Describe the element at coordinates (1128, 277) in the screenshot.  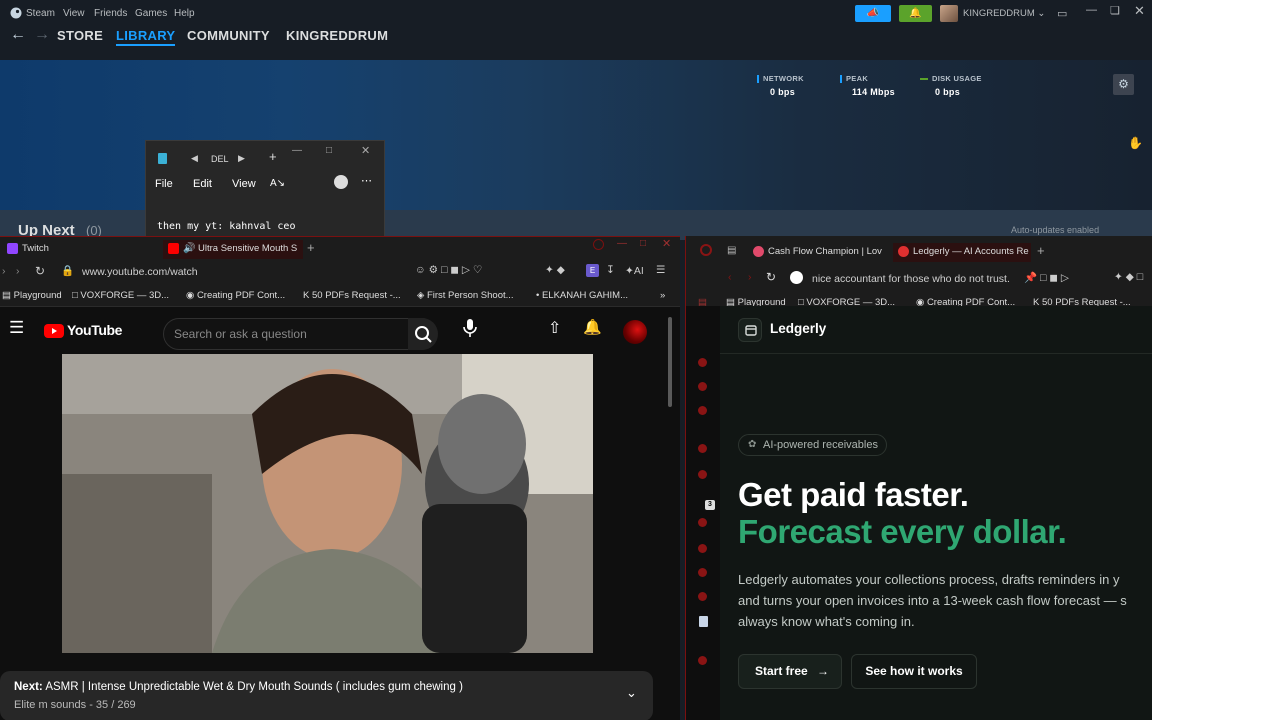
I see `extensions-icons-right: ✦ ◆ □` at that location.